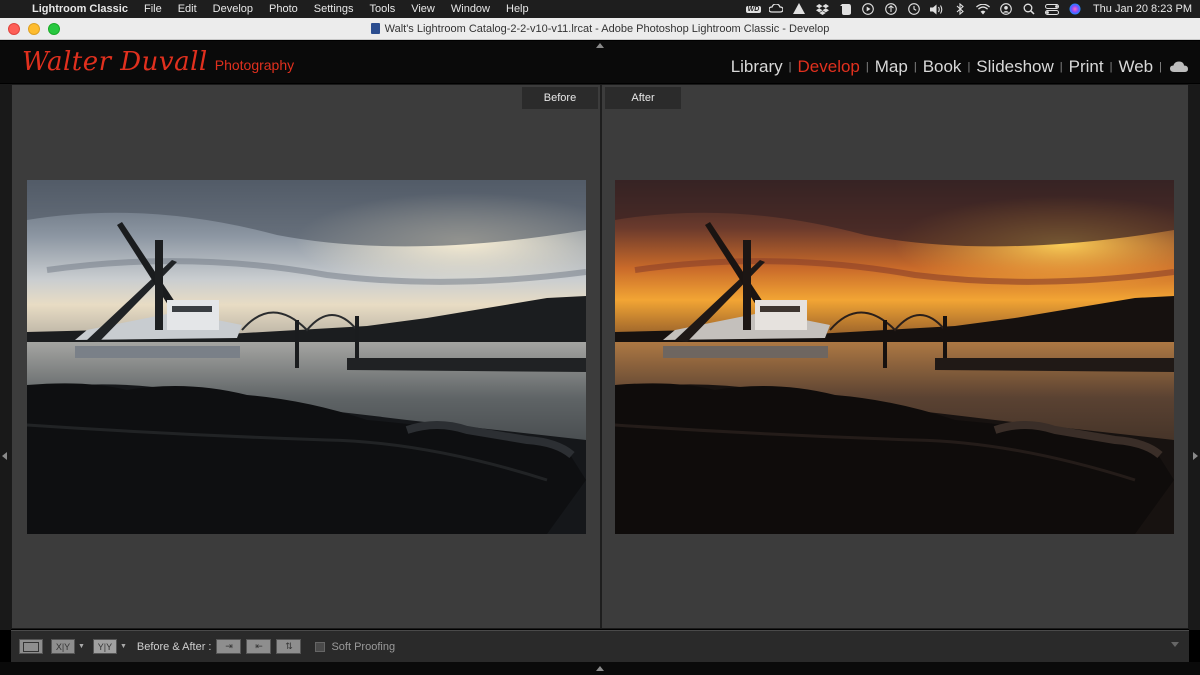 The width and height of the screenshot is (1200, 675). What do you see at coordinates (937, 9) in the screenshot?
I see `volume-icon` at bounding box center [937, 9].